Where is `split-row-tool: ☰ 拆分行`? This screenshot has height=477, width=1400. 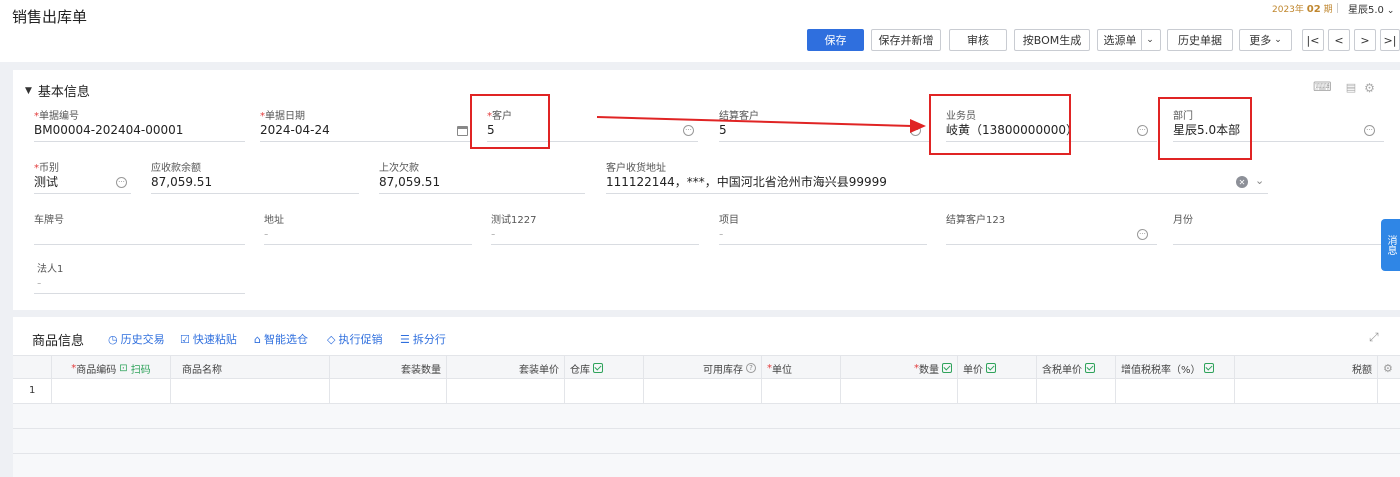 split-row-tool: ☰ 拆分行 is located at coordinates (423, 339).